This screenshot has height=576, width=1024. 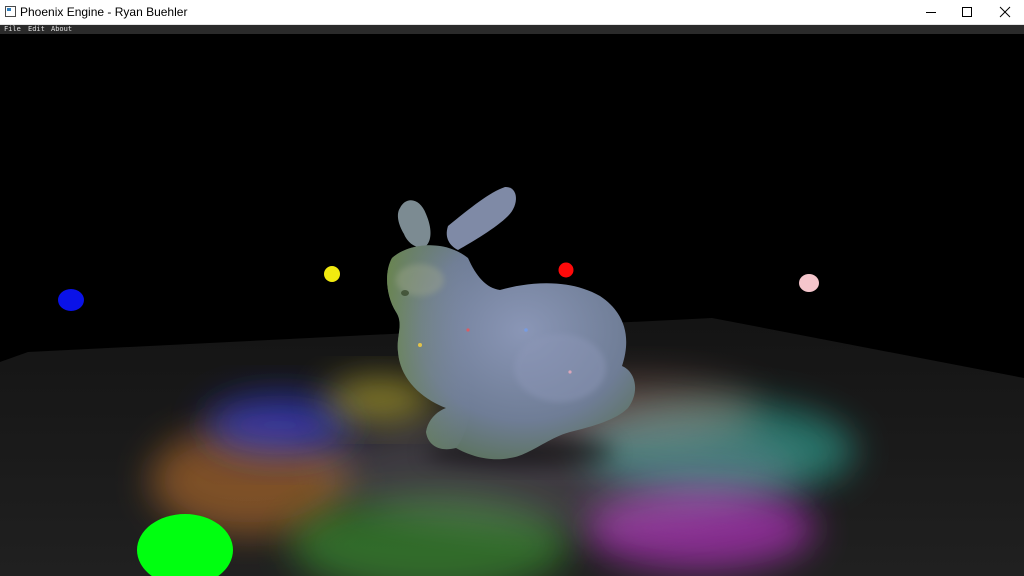 I want to click on menu-edit: Edit, so click(x=36, y=29).